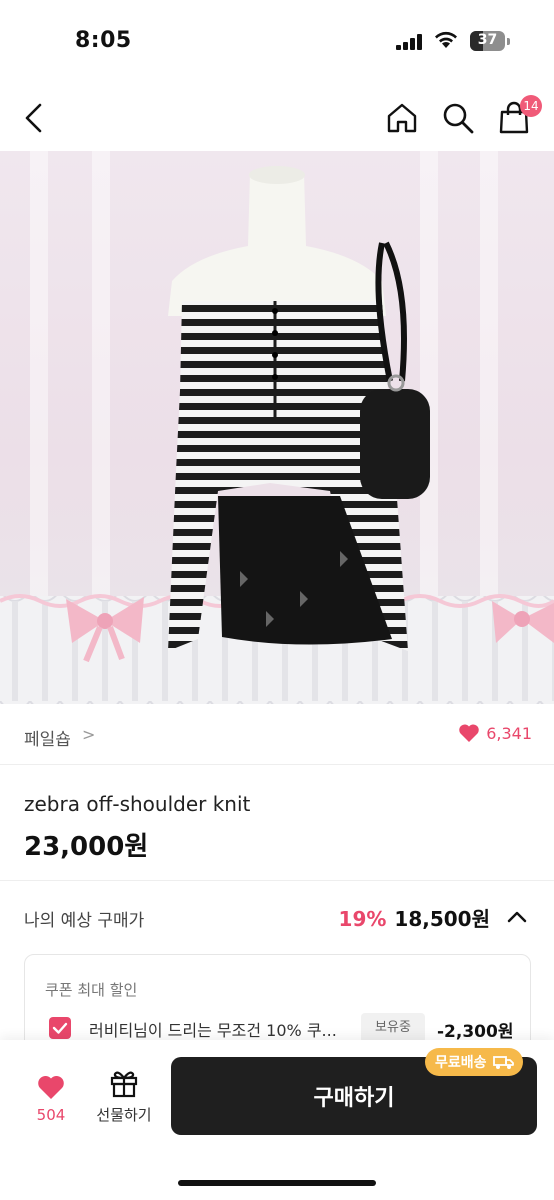 Image resolution: width=554 pixels, height=1200 pixels. I want to click on chevron-right-icon: >, so click(89, 734).